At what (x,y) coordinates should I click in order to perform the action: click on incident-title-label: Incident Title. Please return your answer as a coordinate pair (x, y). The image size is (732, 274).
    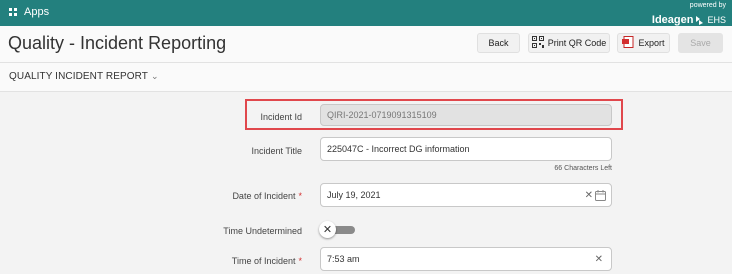
    Looking at the image, I should click on (222, 151).